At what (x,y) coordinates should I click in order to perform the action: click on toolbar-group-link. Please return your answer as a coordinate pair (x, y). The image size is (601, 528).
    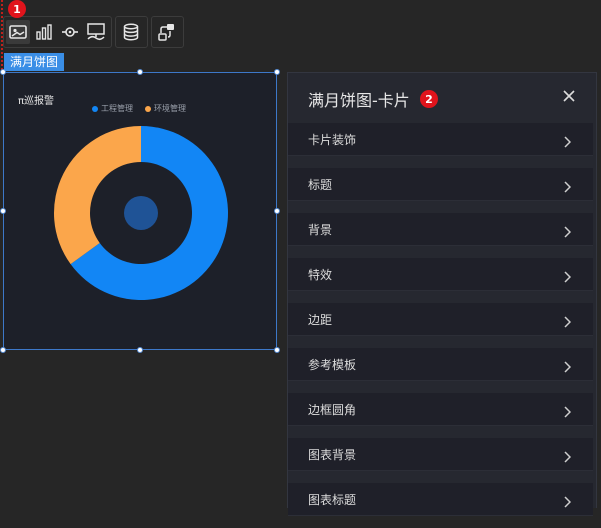
    Looking at the image, I should click on (167, 32).